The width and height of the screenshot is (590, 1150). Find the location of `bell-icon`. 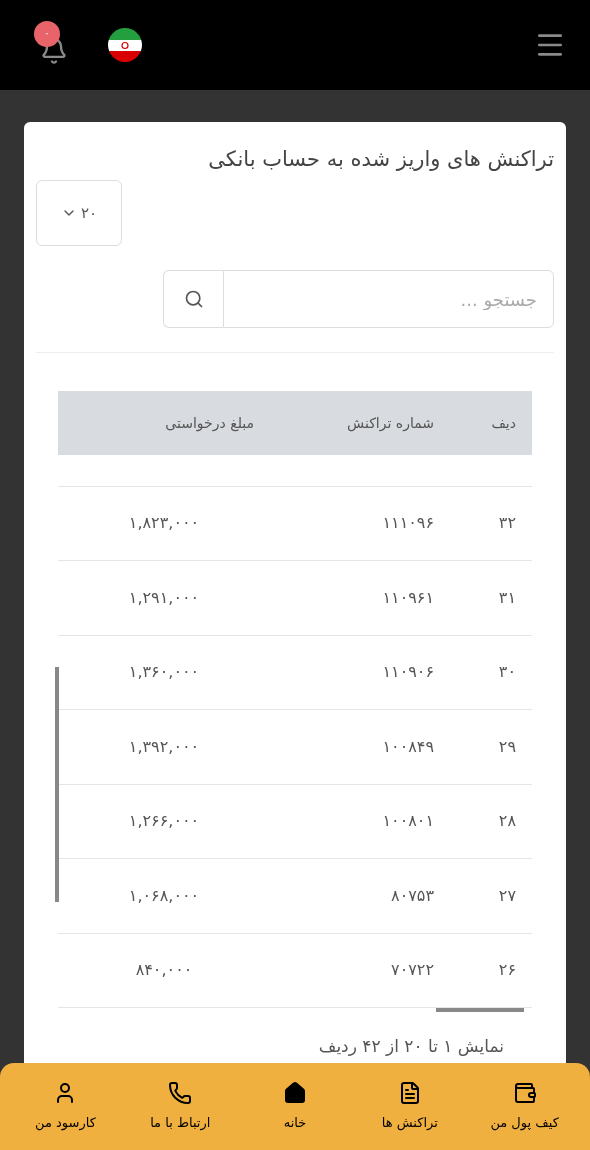

bell-icon is located at coordinates (54, 51).